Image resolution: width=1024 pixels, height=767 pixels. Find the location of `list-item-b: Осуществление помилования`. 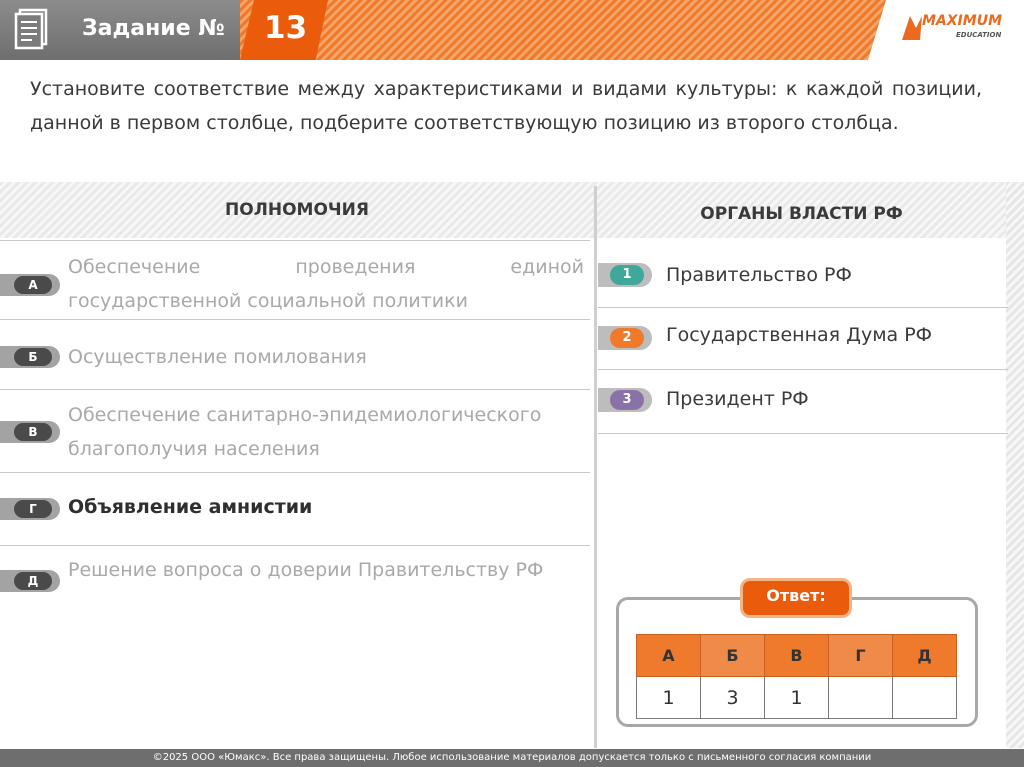

list-item-b: Осуществление помилования is located at coordinates (217, 357).